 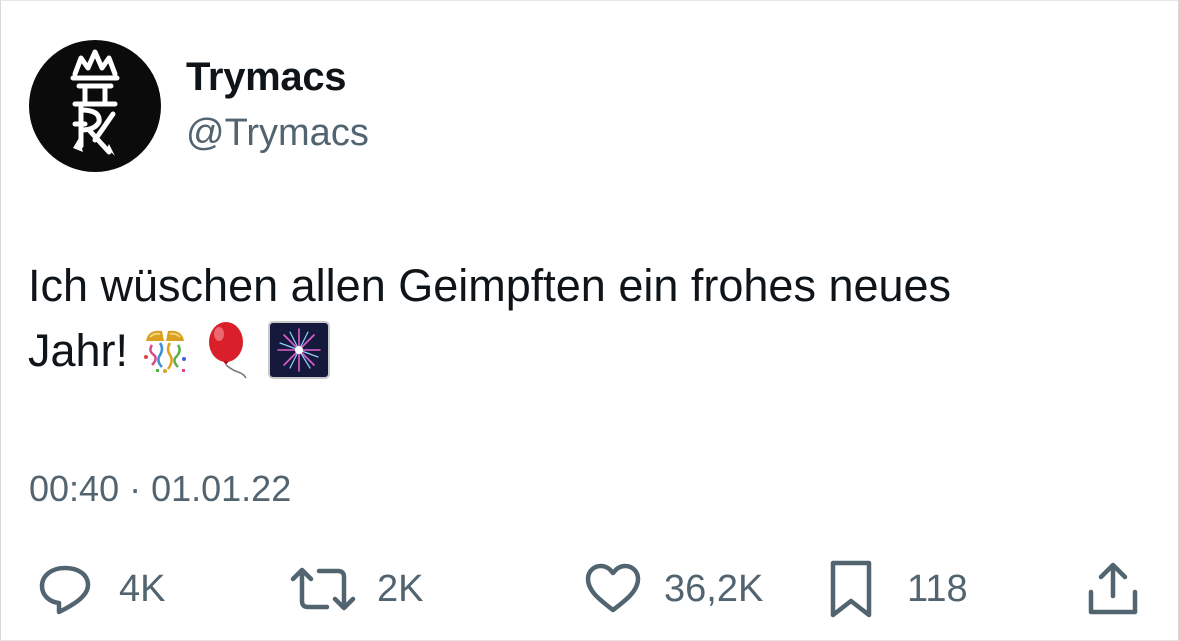 I want to click on reply-count: 4K, so click(x=142, y=588).